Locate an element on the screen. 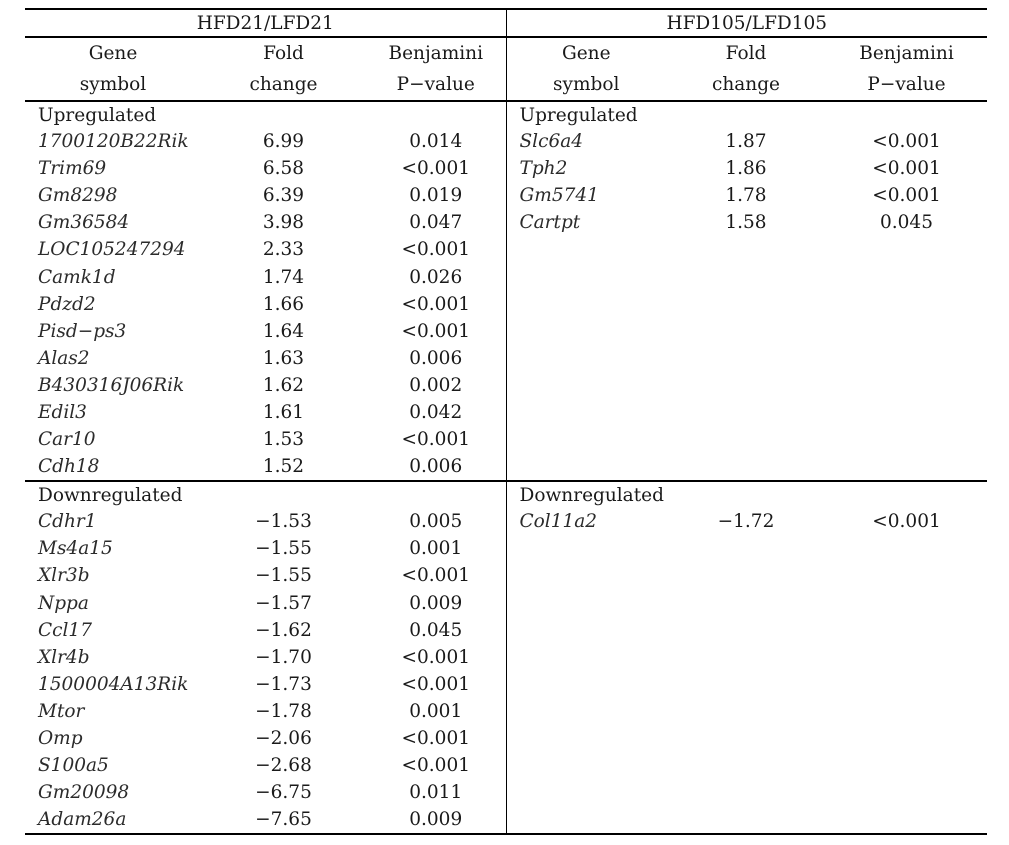  table-row: Edil3 1.61 0.042 is located at coordinates (506, 412).